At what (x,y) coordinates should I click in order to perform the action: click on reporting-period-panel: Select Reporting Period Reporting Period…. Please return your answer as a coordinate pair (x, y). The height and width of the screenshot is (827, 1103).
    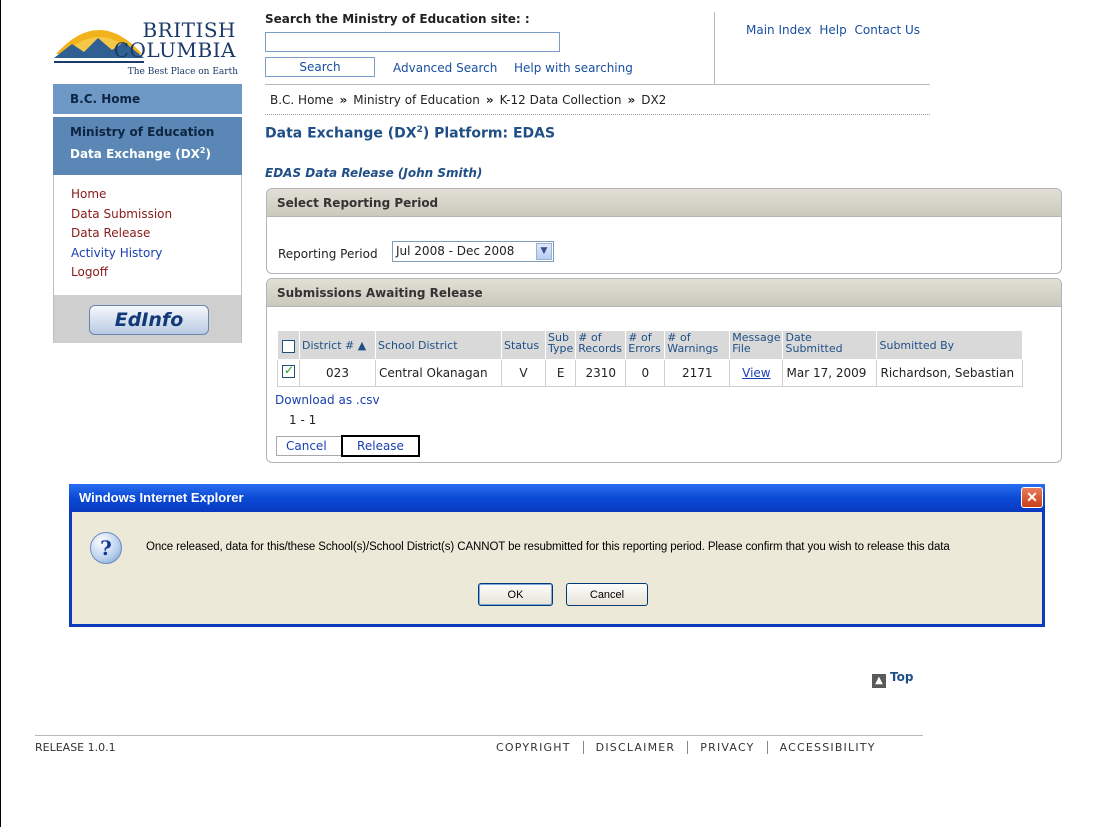
    Looking at the image, I should click on (664, 231).